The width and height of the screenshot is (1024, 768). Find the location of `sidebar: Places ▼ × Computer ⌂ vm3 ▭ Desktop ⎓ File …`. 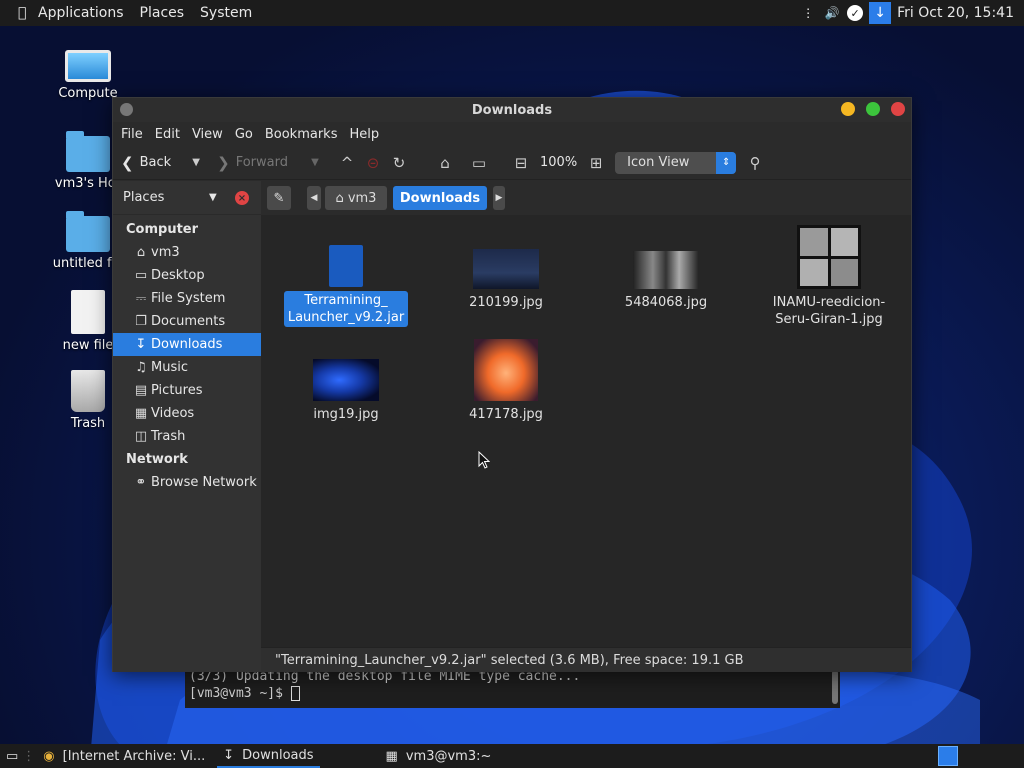

sidebar: Places ▼ × Computer ⌂ vm3 ▭ Desktop ⎓ File … is located at coordinates (187, 426).